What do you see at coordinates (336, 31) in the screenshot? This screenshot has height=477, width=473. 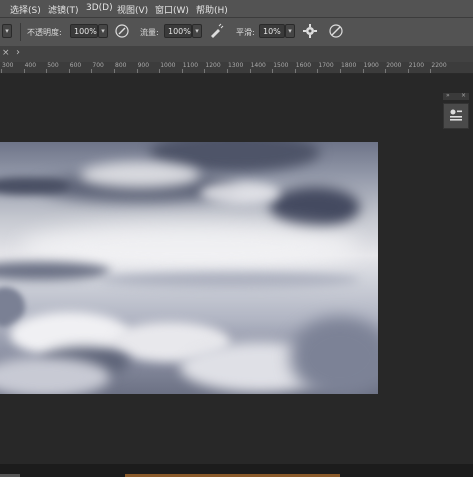 I see `symmetry-icon` at bounding box center [336, 31].